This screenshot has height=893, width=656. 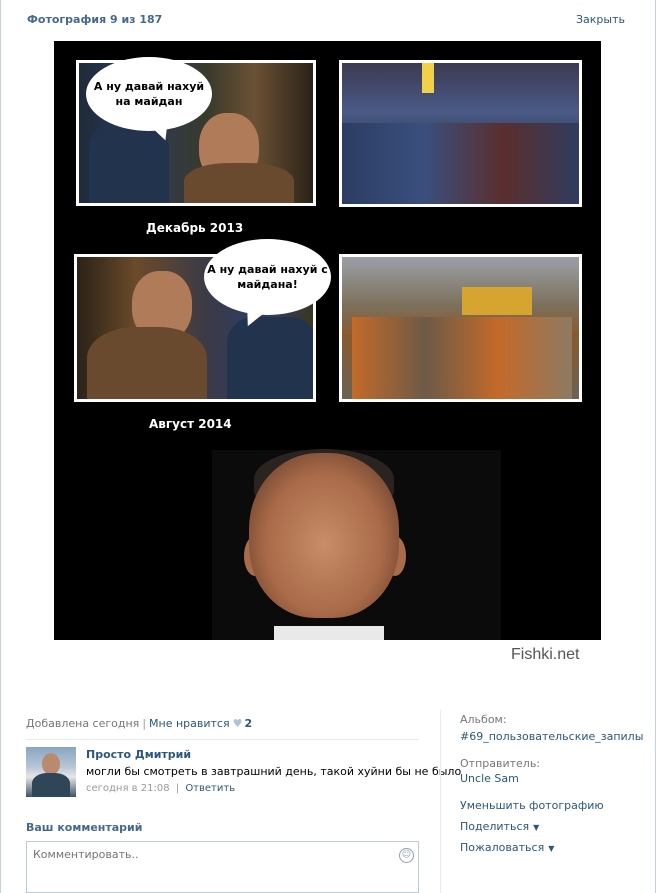 What do you see at coordinates (203, 854) in the screenshot?
I see `comment-input` at bounding box center [203, 854].